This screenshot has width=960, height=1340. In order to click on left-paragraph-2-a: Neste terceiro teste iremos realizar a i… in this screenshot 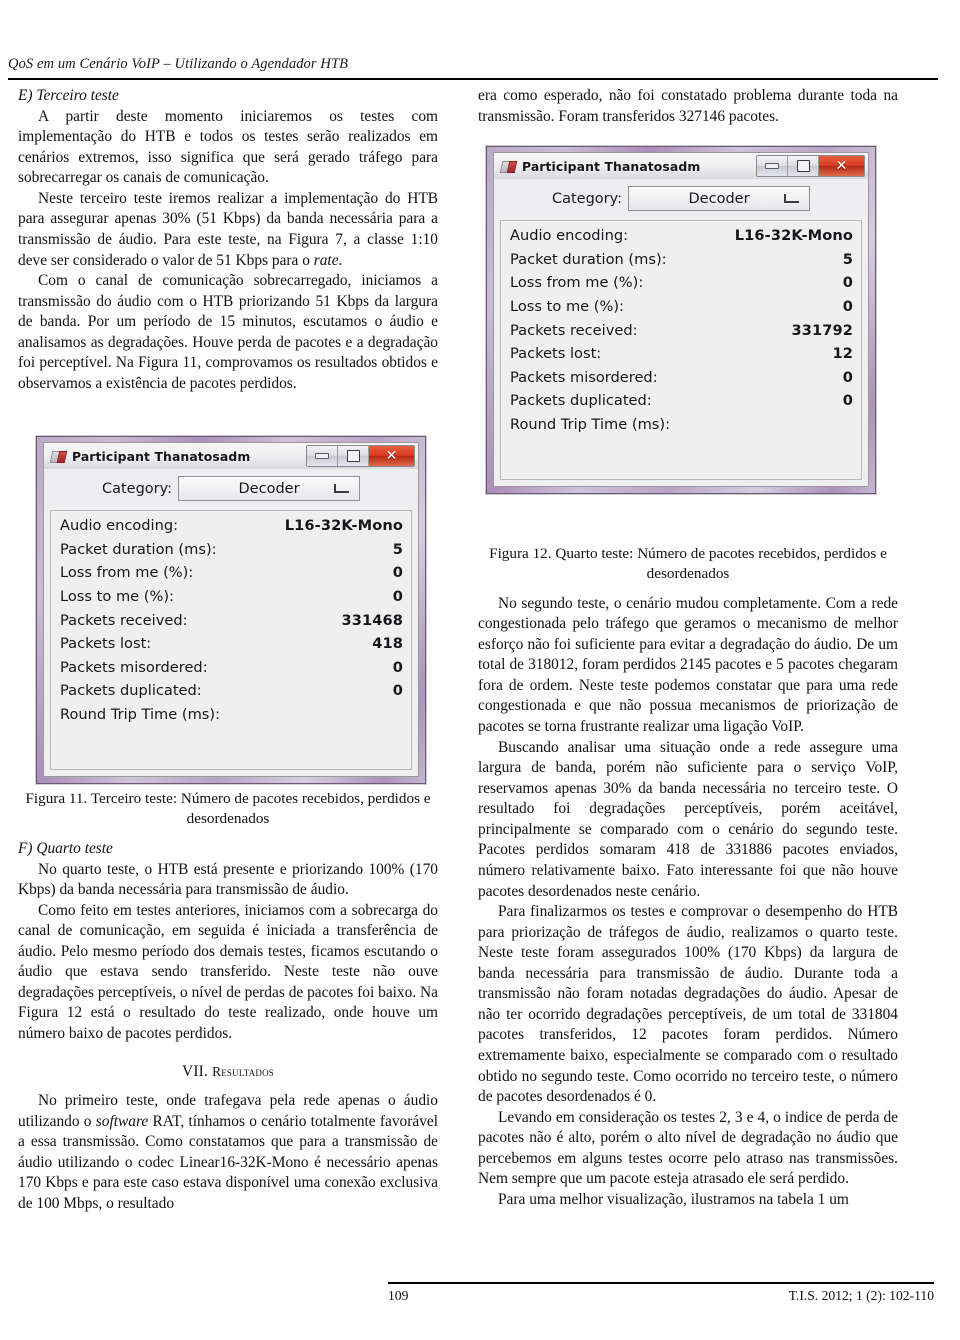, I will do `click(228, 229)`.